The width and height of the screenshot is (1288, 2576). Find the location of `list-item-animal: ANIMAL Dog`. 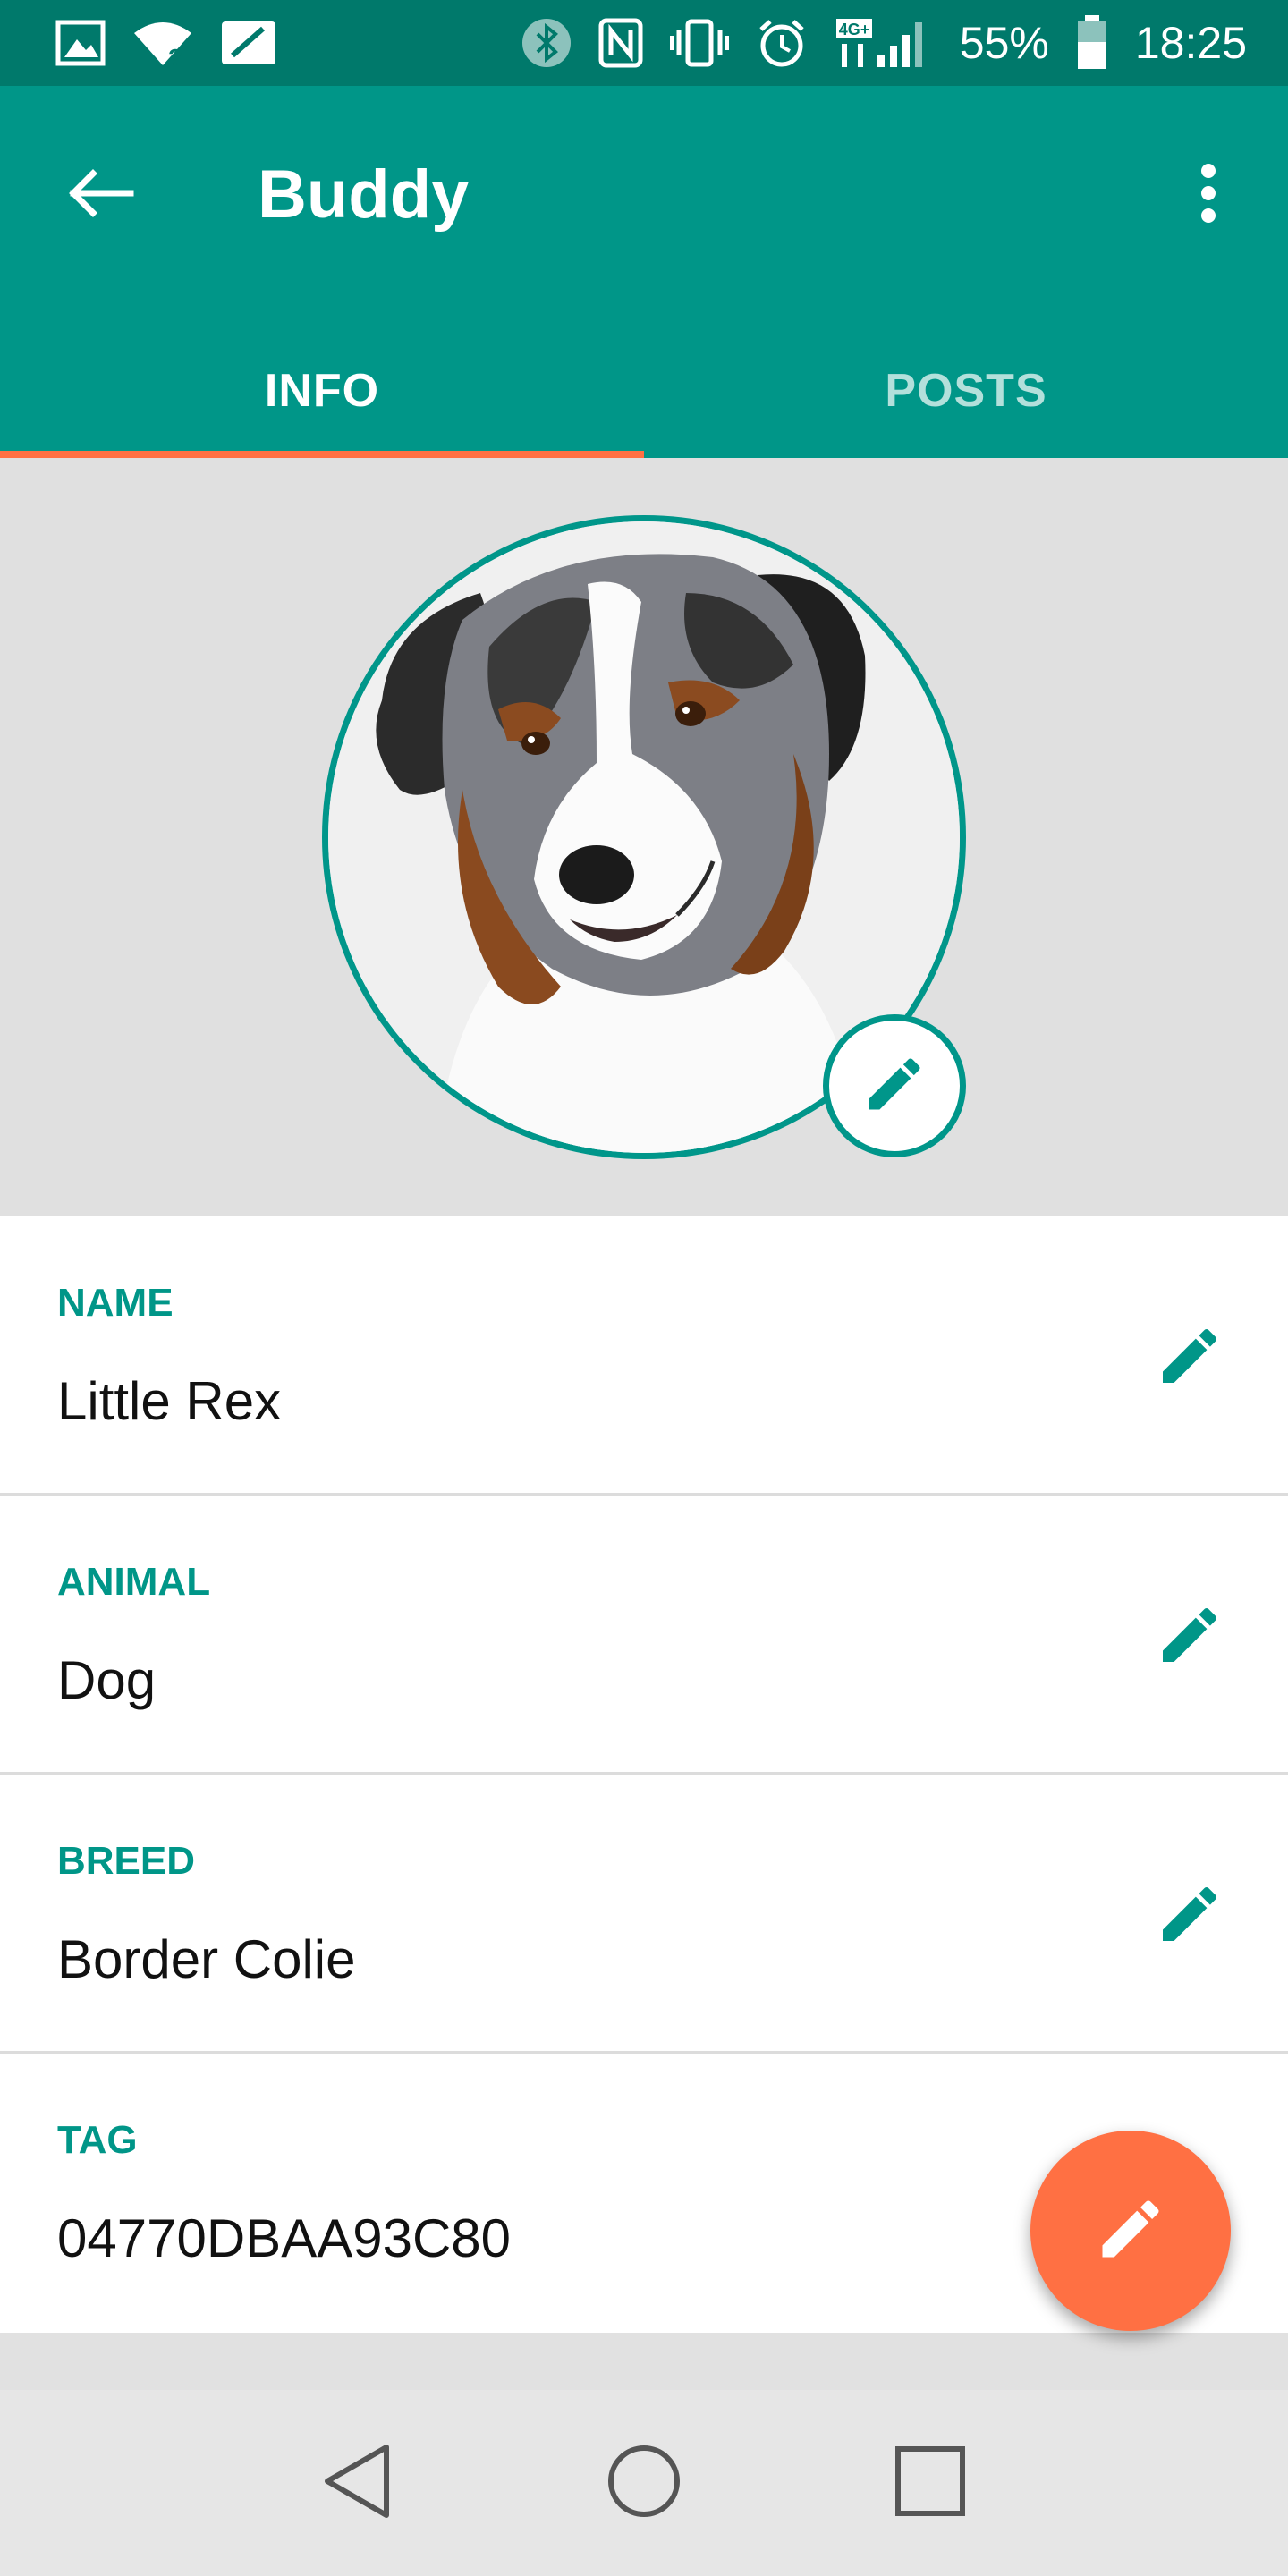

list-item-animal: ANIMAL Dog is located at coordinates (644, 1635).